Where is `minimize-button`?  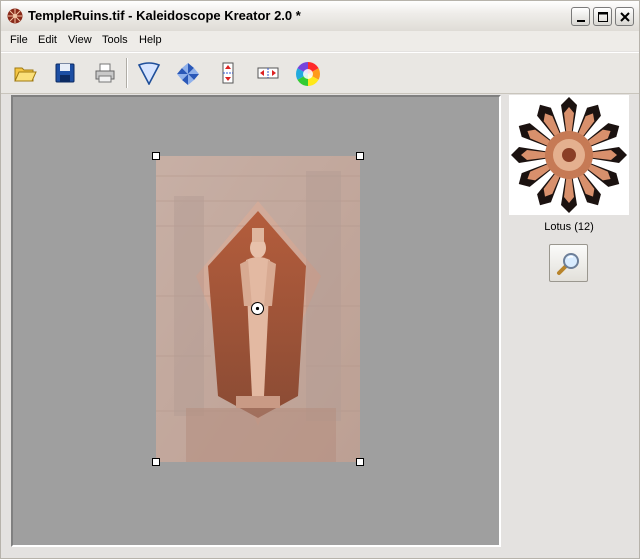
minimize-button is located at coordinates (580, 16).